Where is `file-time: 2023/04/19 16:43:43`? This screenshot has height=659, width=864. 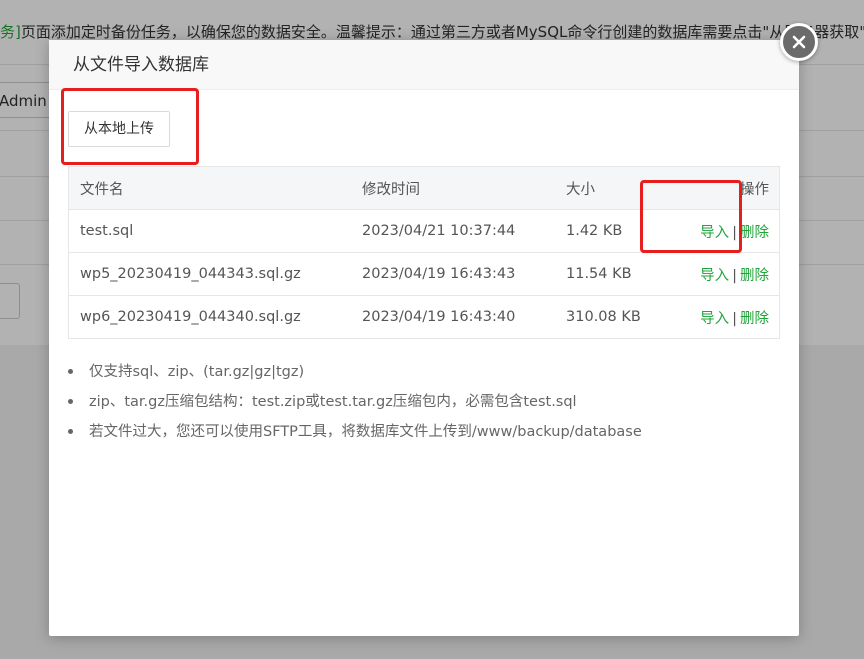
file-time: 2023/04/19 16:43:43 is located at coordinates (464, 274).